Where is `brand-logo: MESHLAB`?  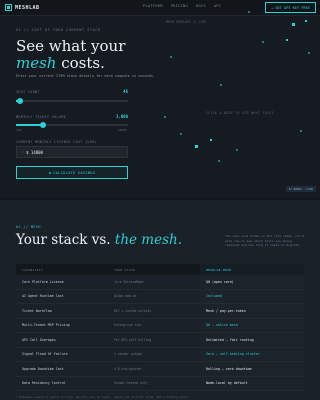
brand-logo: MESHLAB is located at coordinates (22, 7).